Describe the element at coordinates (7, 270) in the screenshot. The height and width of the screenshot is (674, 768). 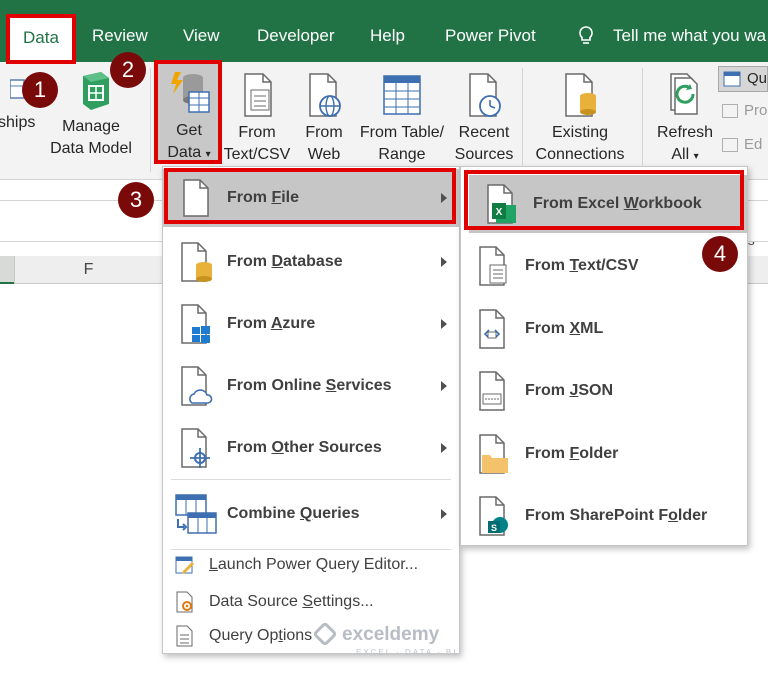
I see `selected-column-edge` at that location.